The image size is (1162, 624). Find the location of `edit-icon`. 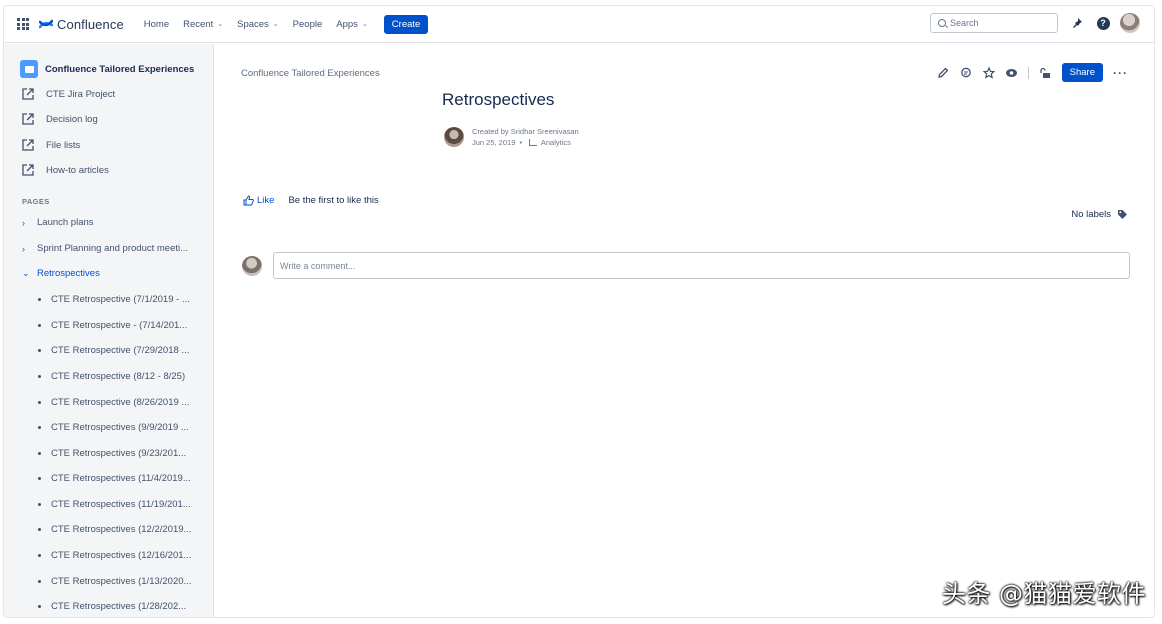

edit-icon is located at coordinates (943, 73).